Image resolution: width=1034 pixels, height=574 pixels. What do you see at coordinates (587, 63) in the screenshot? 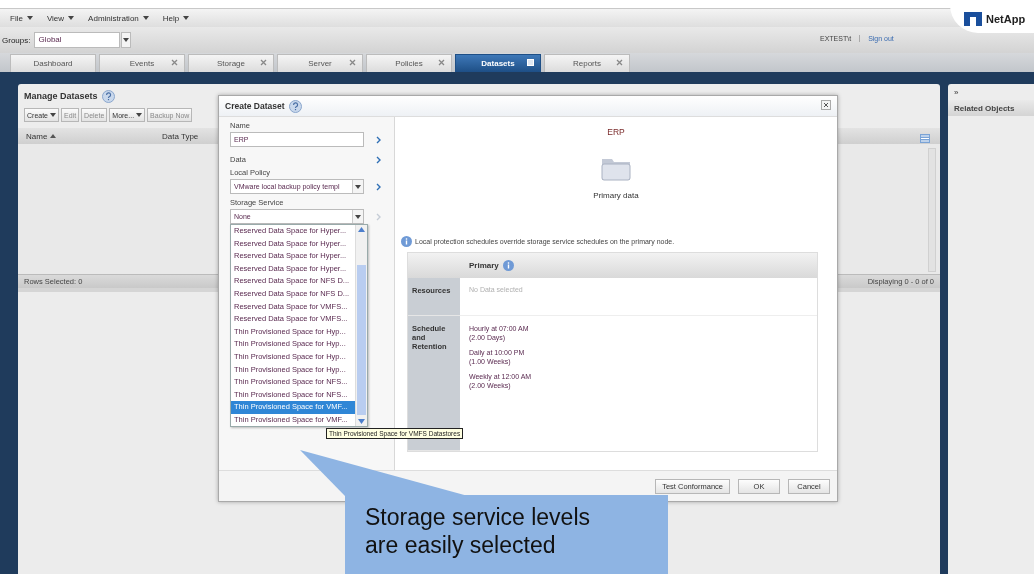
I see `tab: Reports` at bounding box center [587, 63].